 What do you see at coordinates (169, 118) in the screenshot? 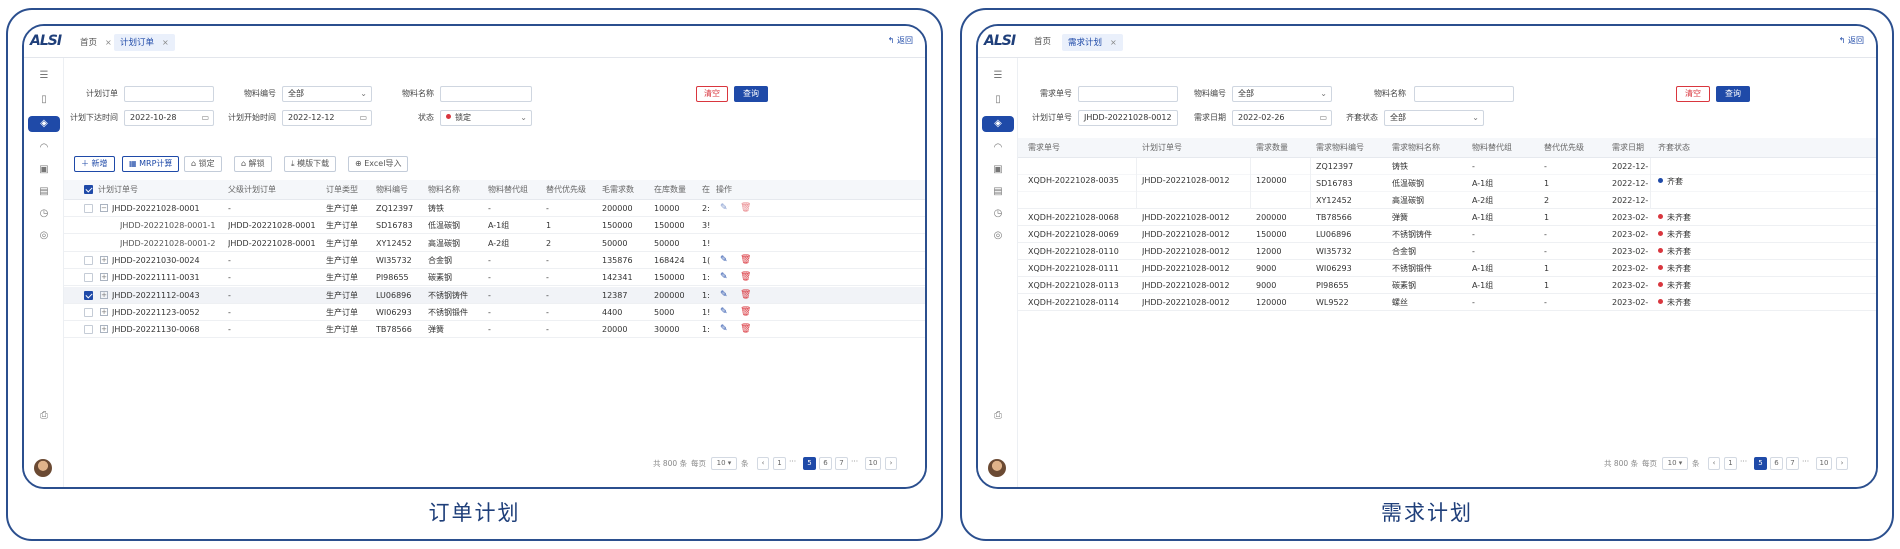
I see `issue-time-input: 2022-10-28 ▭` at bounding box center [169, 118].